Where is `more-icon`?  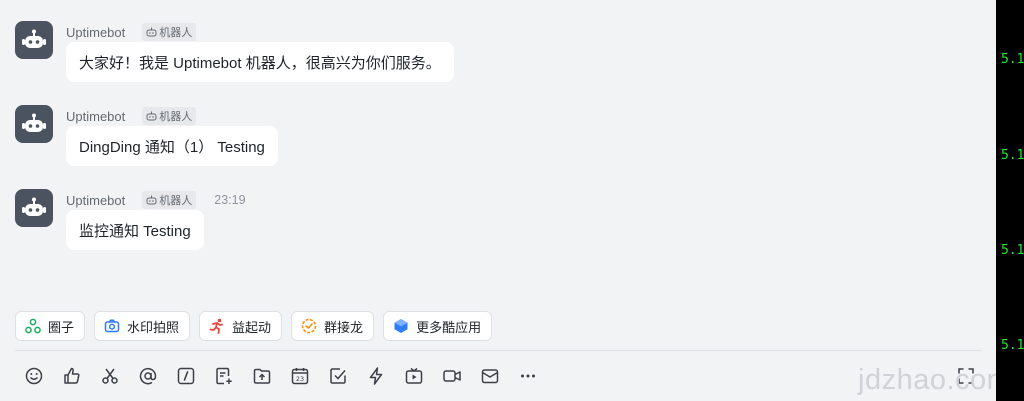
more-icon is located at coordinates (528, 376).